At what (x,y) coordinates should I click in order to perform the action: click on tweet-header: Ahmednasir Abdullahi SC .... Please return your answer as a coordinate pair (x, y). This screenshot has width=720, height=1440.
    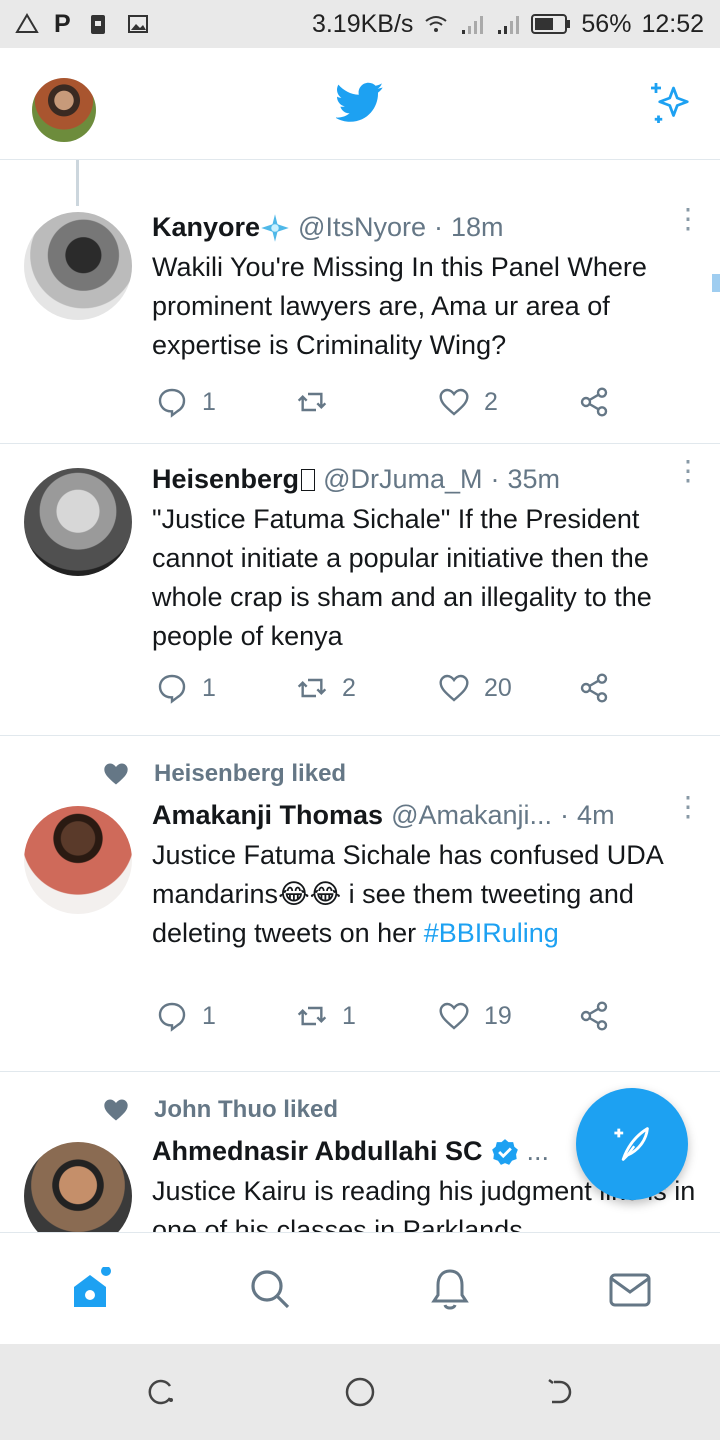
    Looking at the image, I should click on (361, 1151).